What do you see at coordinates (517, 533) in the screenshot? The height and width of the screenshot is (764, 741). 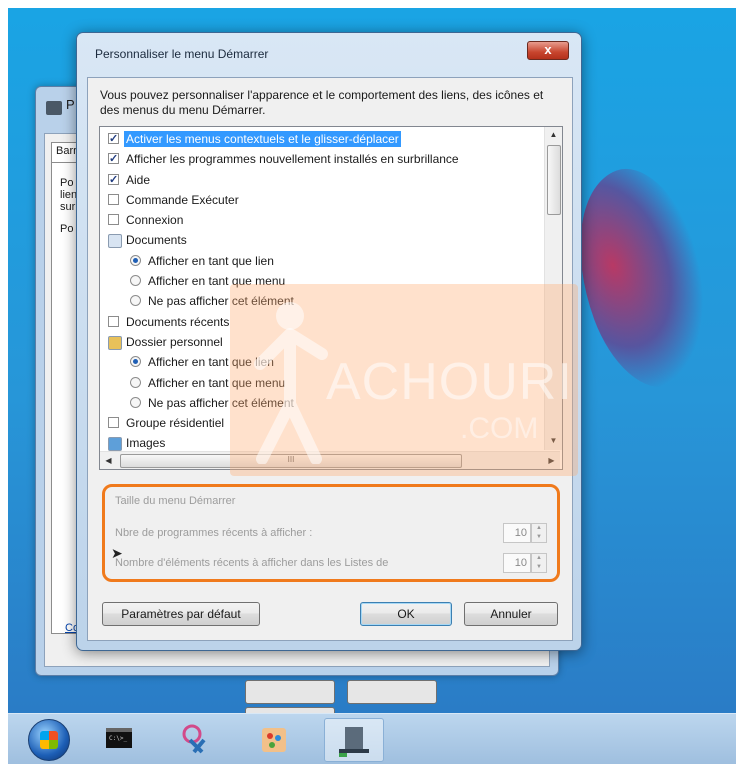 I see `recent-programs-value: 10` at bounding box center [517, 533].